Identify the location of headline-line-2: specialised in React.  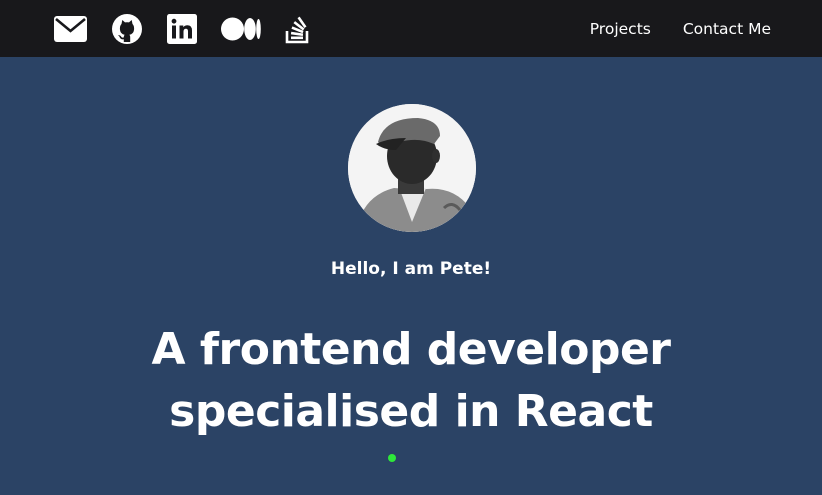
(411, 411).